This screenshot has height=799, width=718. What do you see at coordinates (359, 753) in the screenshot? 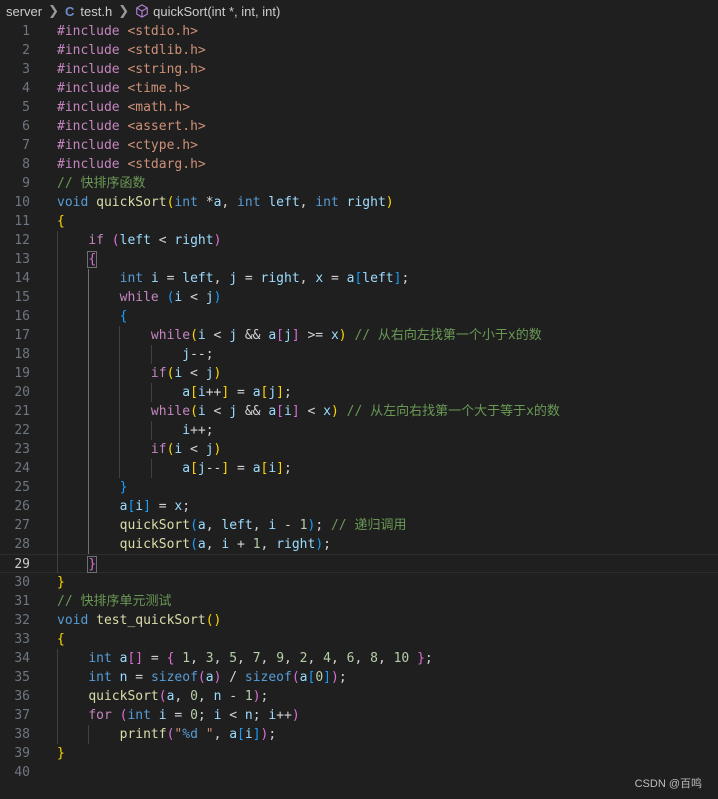
I see `code-line: 39}` at bounding box center [359, 753].